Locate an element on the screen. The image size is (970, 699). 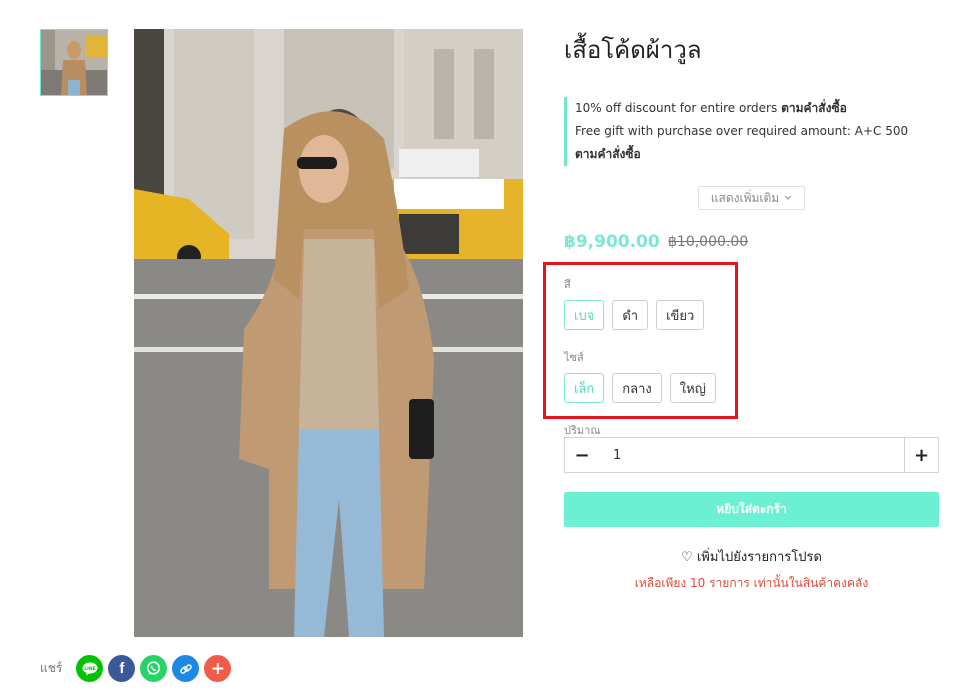
quantity-stepper: − 1 + is located at coordinates (751, 455).